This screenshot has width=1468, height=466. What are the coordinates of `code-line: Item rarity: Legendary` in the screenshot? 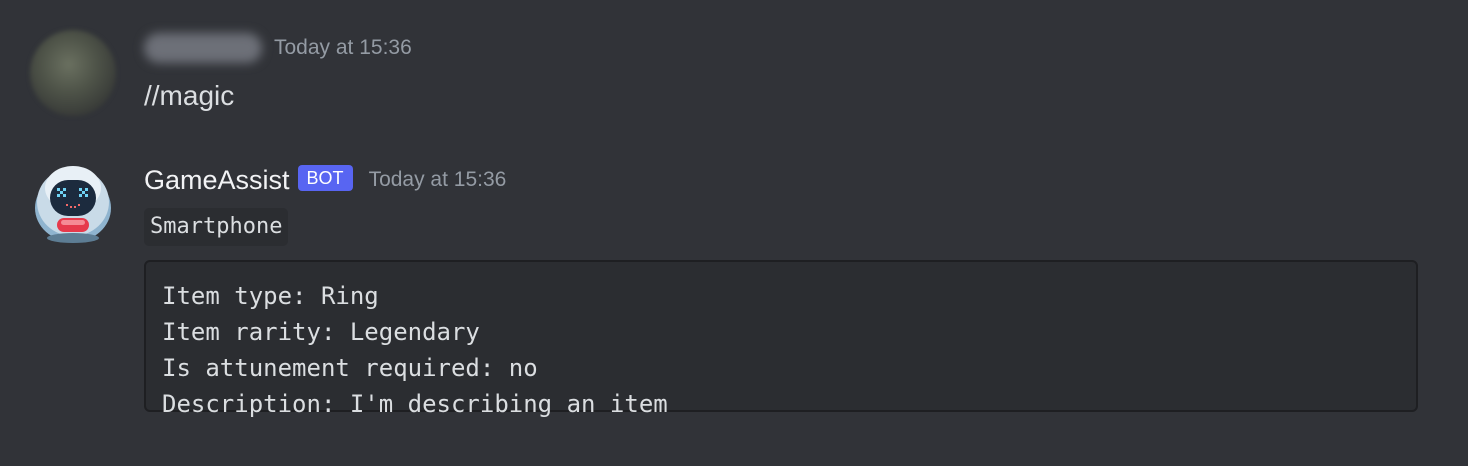 It's located at (321, 332).